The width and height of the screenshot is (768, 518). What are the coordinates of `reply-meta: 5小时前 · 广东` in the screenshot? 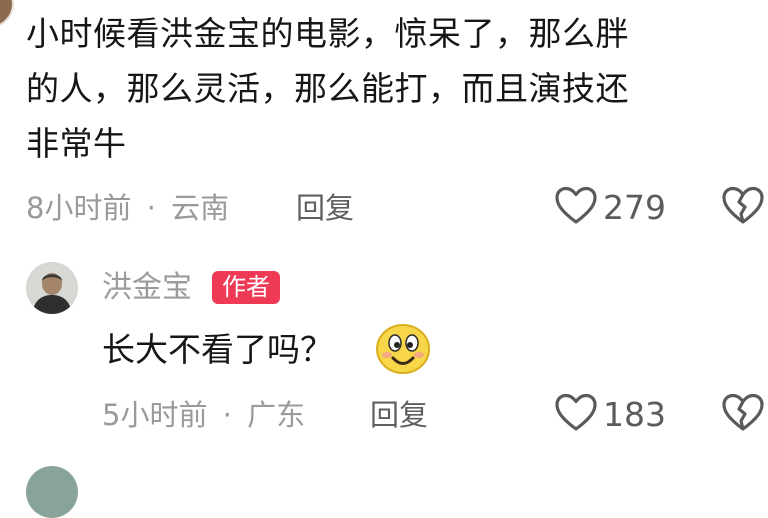 It's located at (203, 415).